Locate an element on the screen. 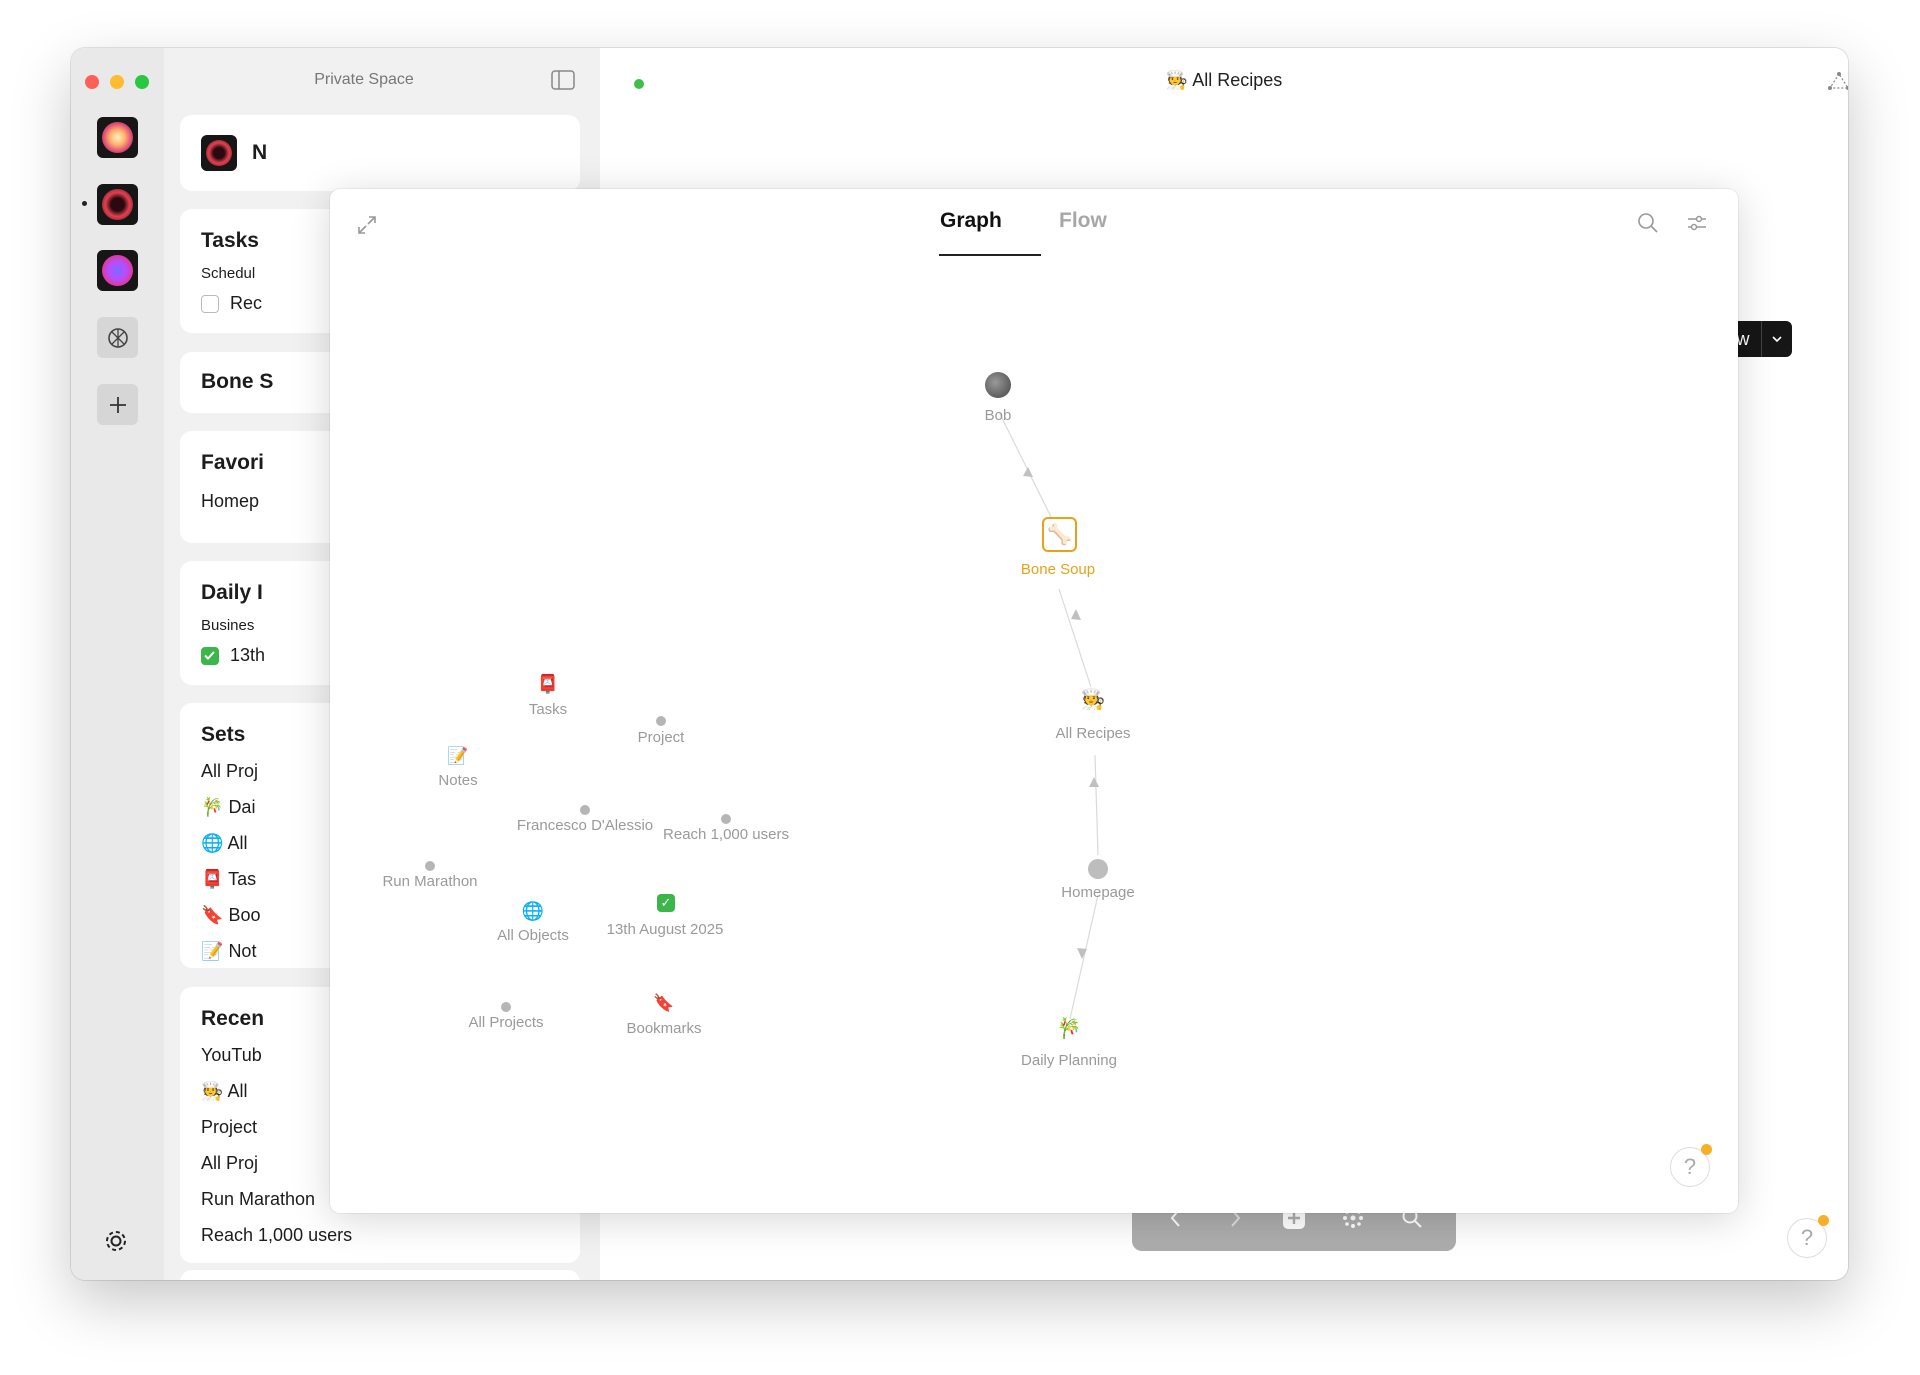  node-bone-soup: Bone Soup is located at coordinates (1058, 569).